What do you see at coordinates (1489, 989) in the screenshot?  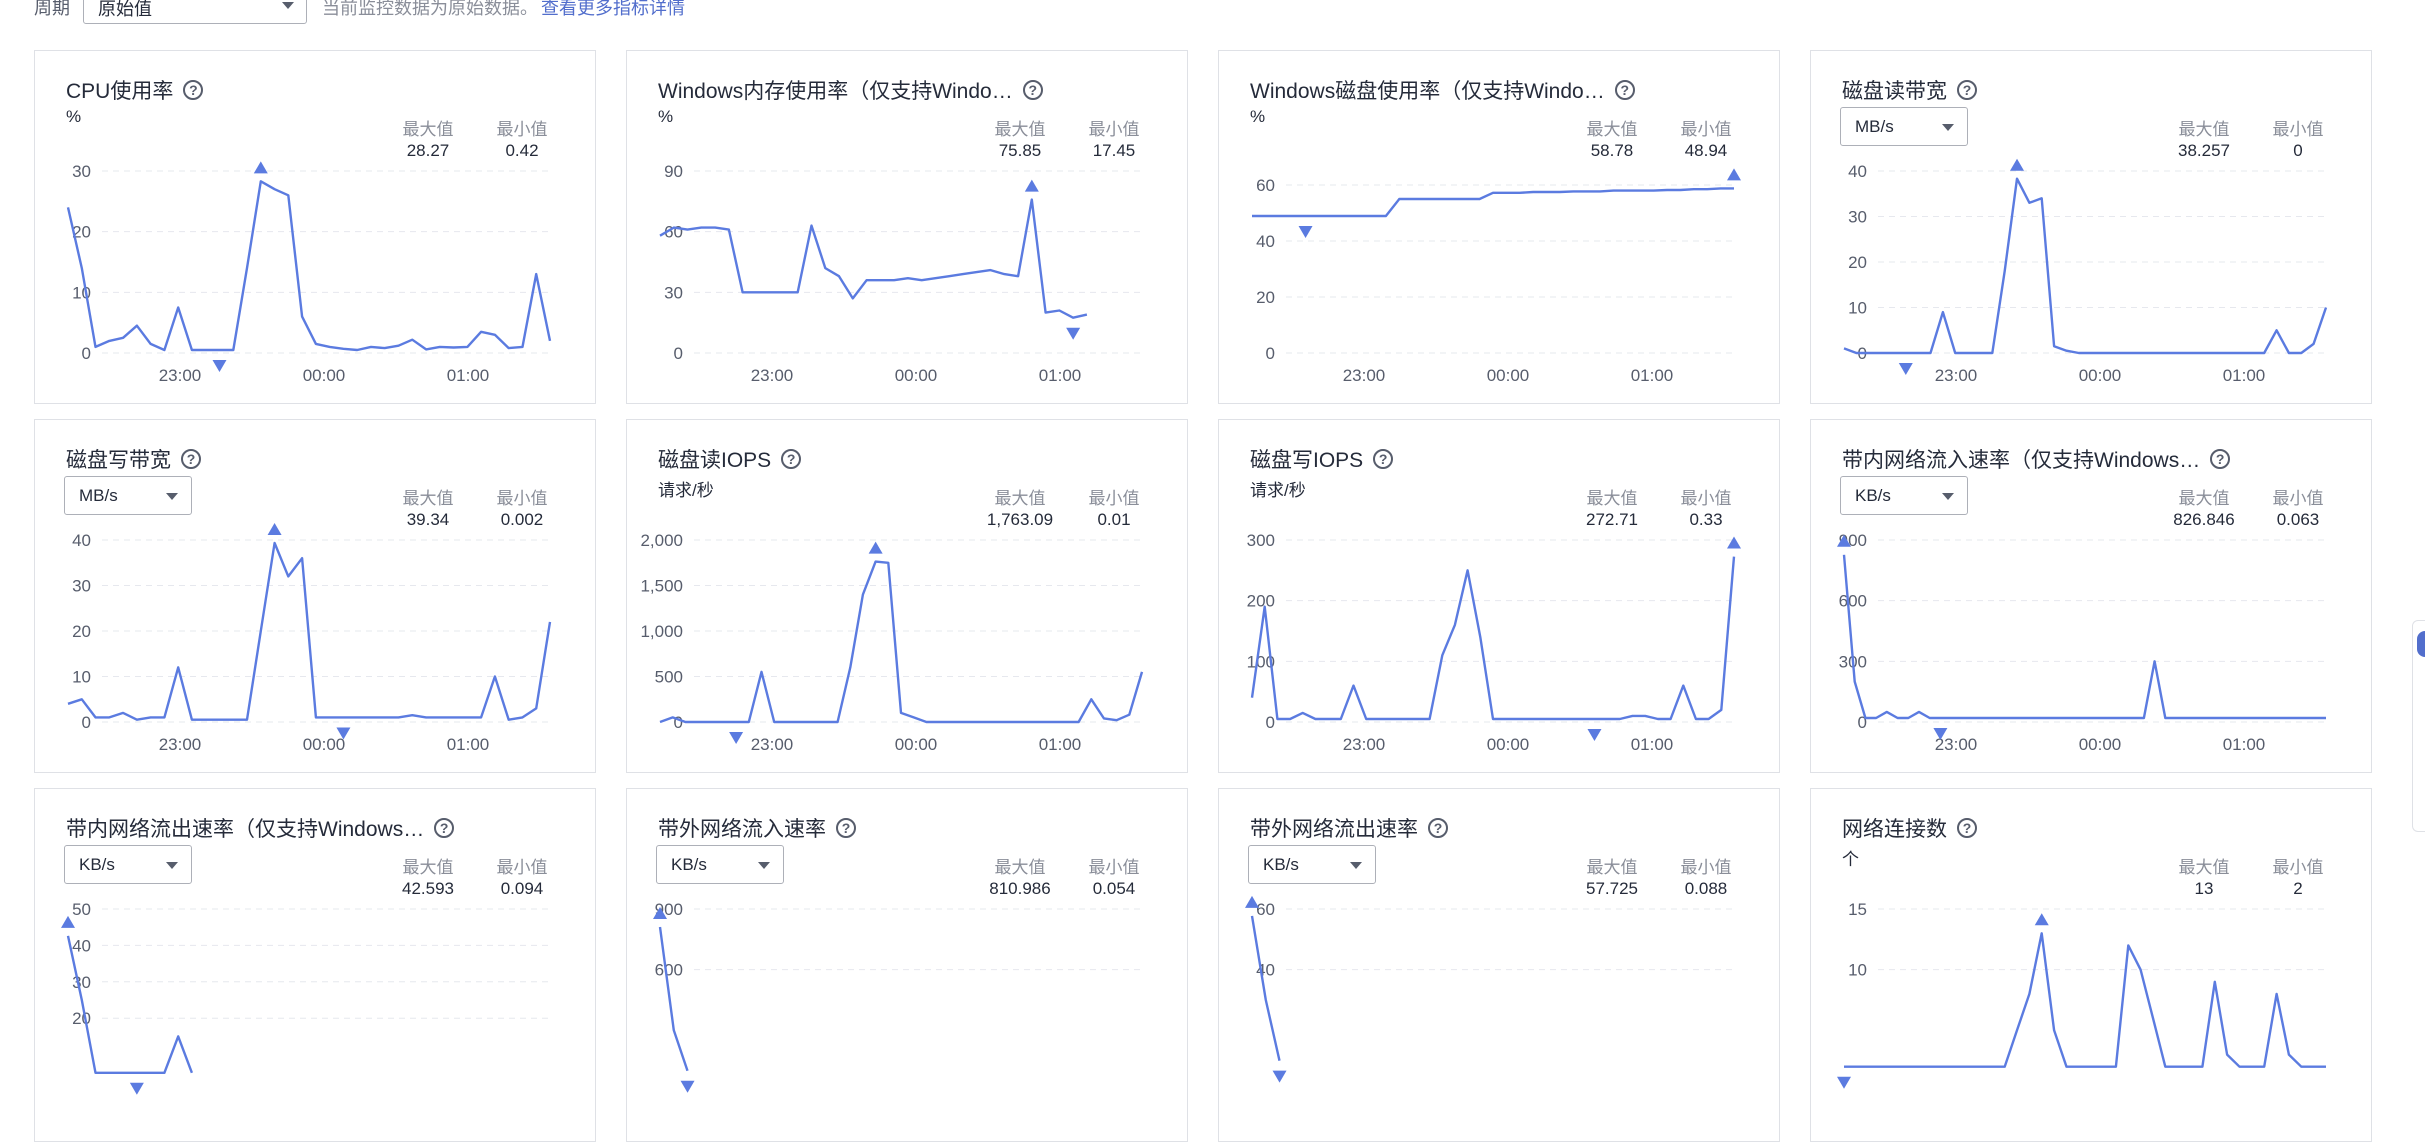 I see `line-chart: 6040` at bounding box center [1489, 989].